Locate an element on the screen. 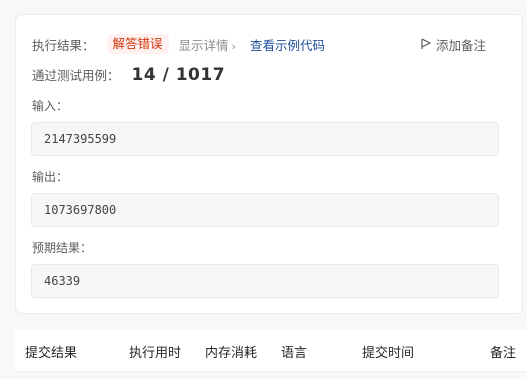  status-badge: 解答错误 is located at coordinates (137, 44).